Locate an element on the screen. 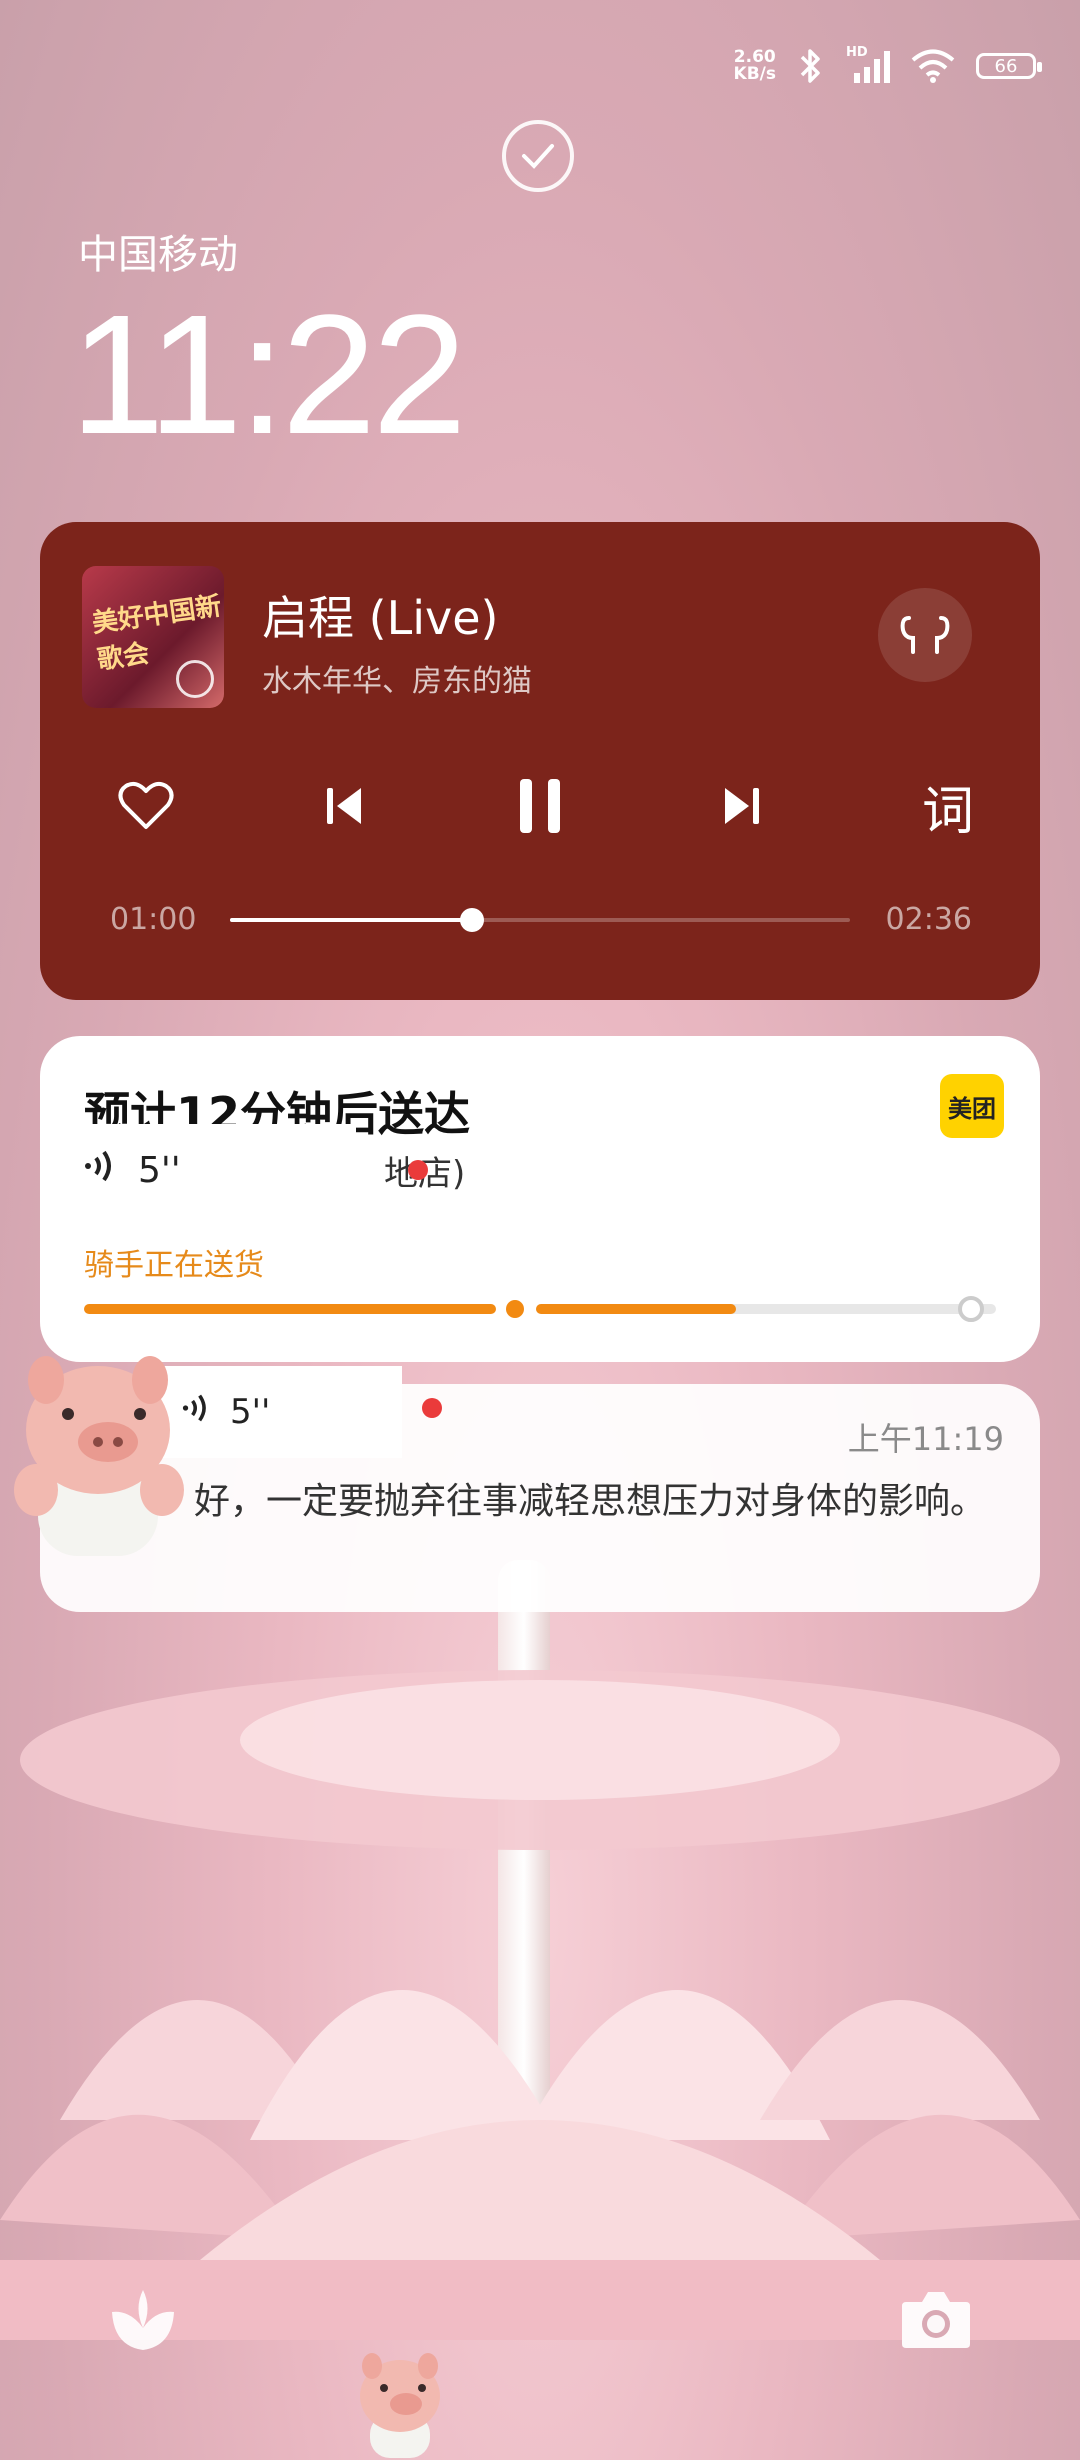  voice-message-chip: 5'' is located at coordinates (198, 1170).